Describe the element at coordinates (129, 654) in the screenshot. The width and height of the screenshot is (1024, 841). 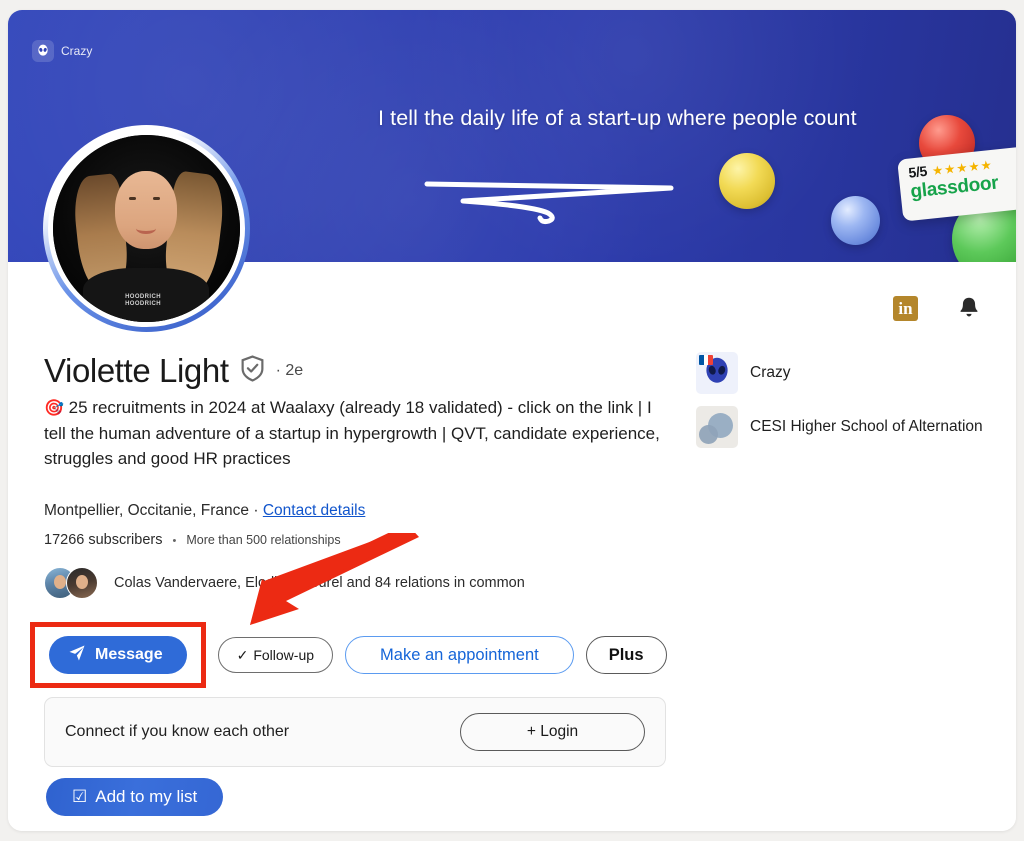
I see `message-button-label: Message` at that location.